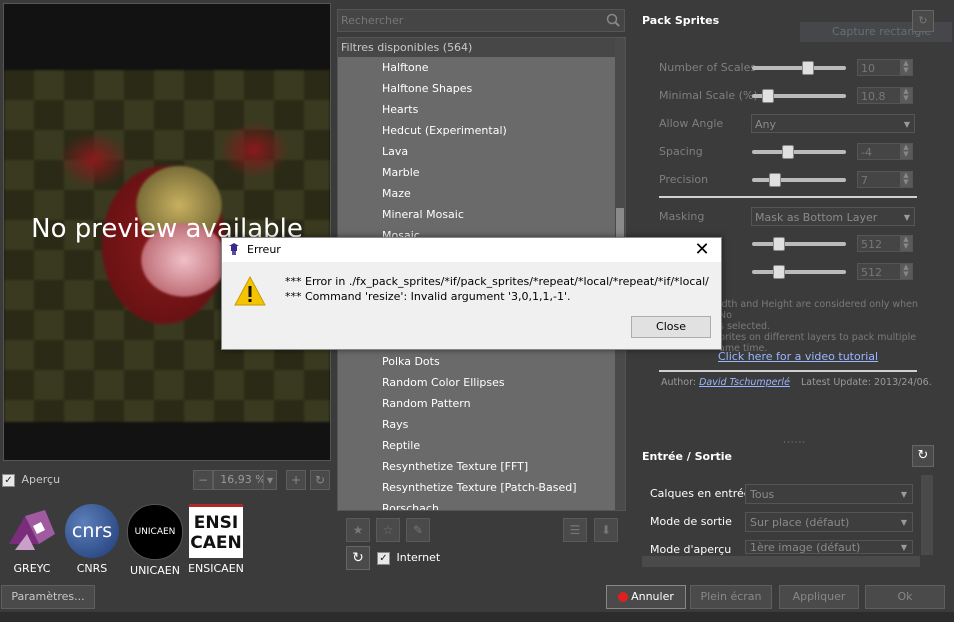  What do you see at coordinates (41, 479) in the screenshot?
I see `apercu-label: Aperçu` at bounding box center [41, 479].